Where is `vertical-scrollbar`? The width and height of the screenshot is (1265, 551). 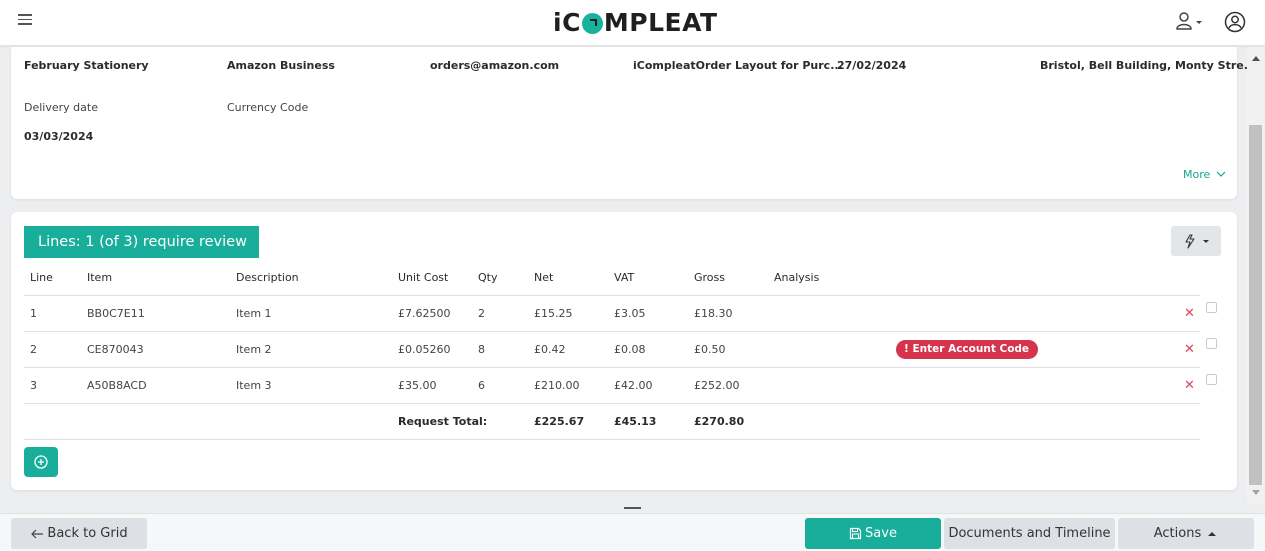
vertical-scrollbar is located at coordinates (1255, 275).